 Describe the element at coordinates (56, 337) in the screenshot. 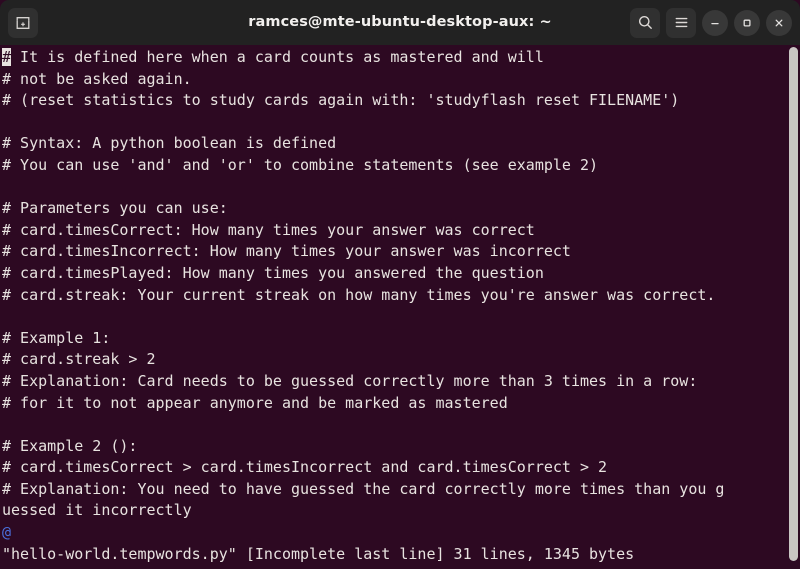

I see `terminal-line-text: # Example 1:` at that location.